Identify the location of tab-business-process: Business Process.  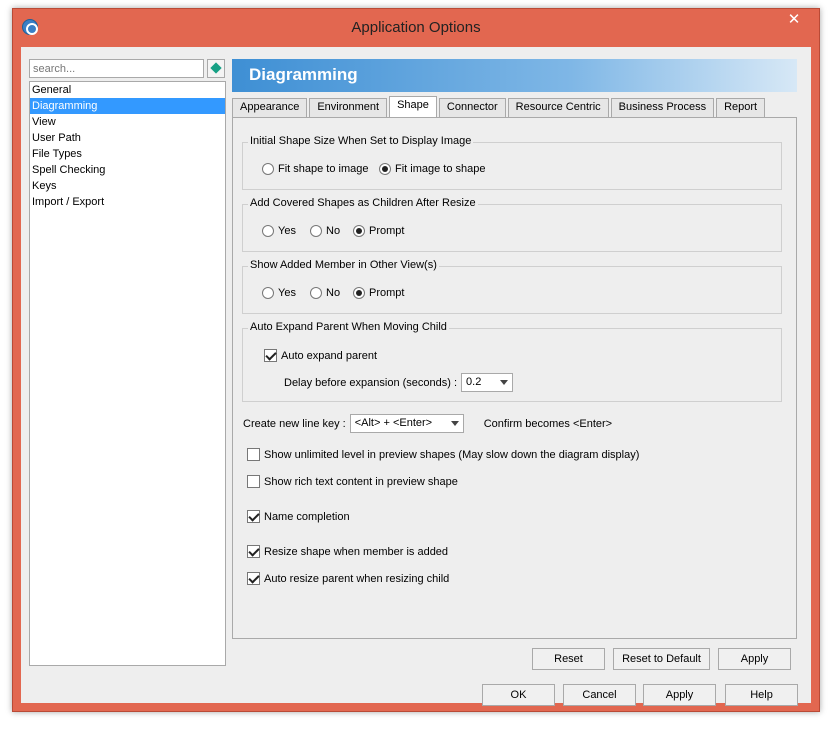
(662, 107).